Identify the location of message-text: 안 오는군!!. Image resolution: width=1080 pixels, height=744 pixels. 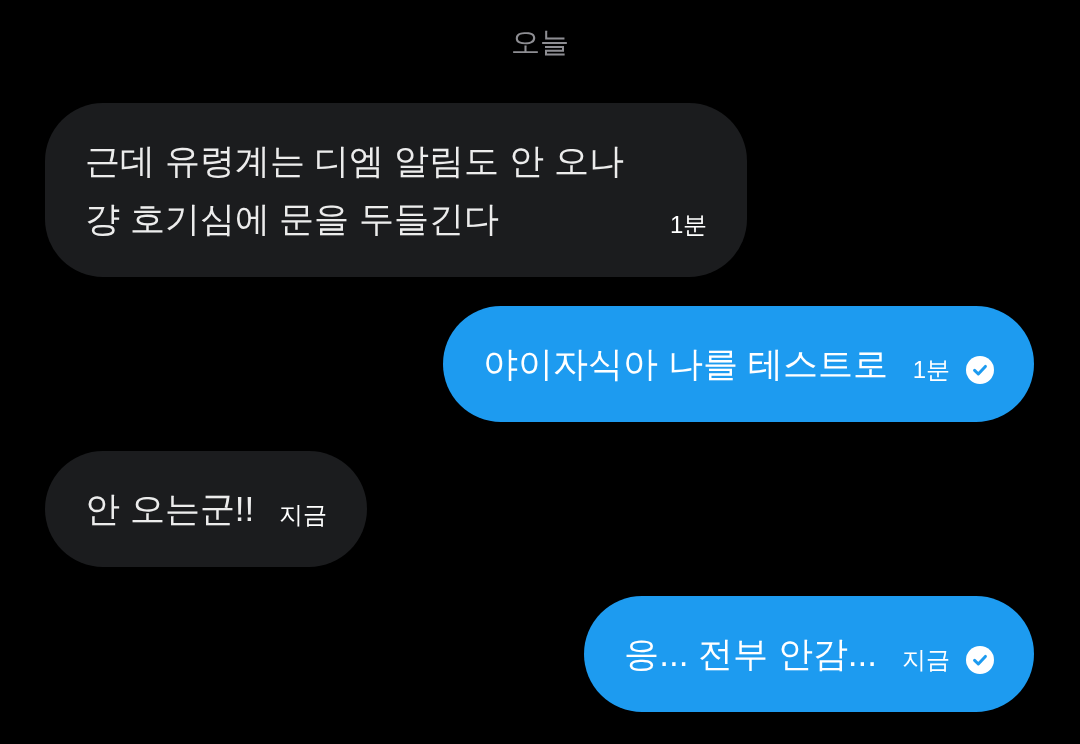
(170, 509).